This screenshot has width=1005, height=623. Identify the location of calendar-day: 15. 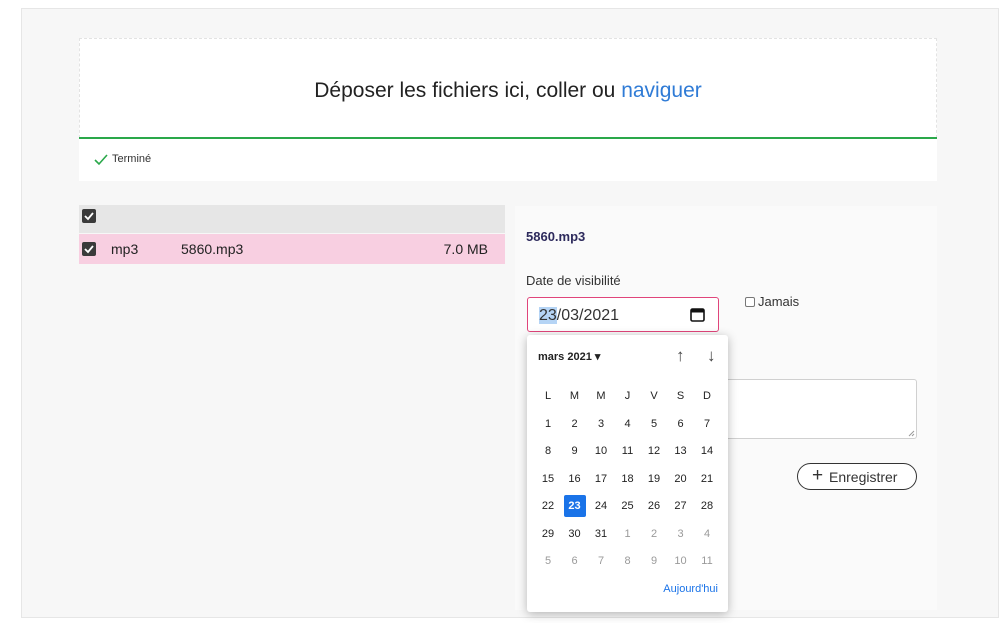
(548, 479).